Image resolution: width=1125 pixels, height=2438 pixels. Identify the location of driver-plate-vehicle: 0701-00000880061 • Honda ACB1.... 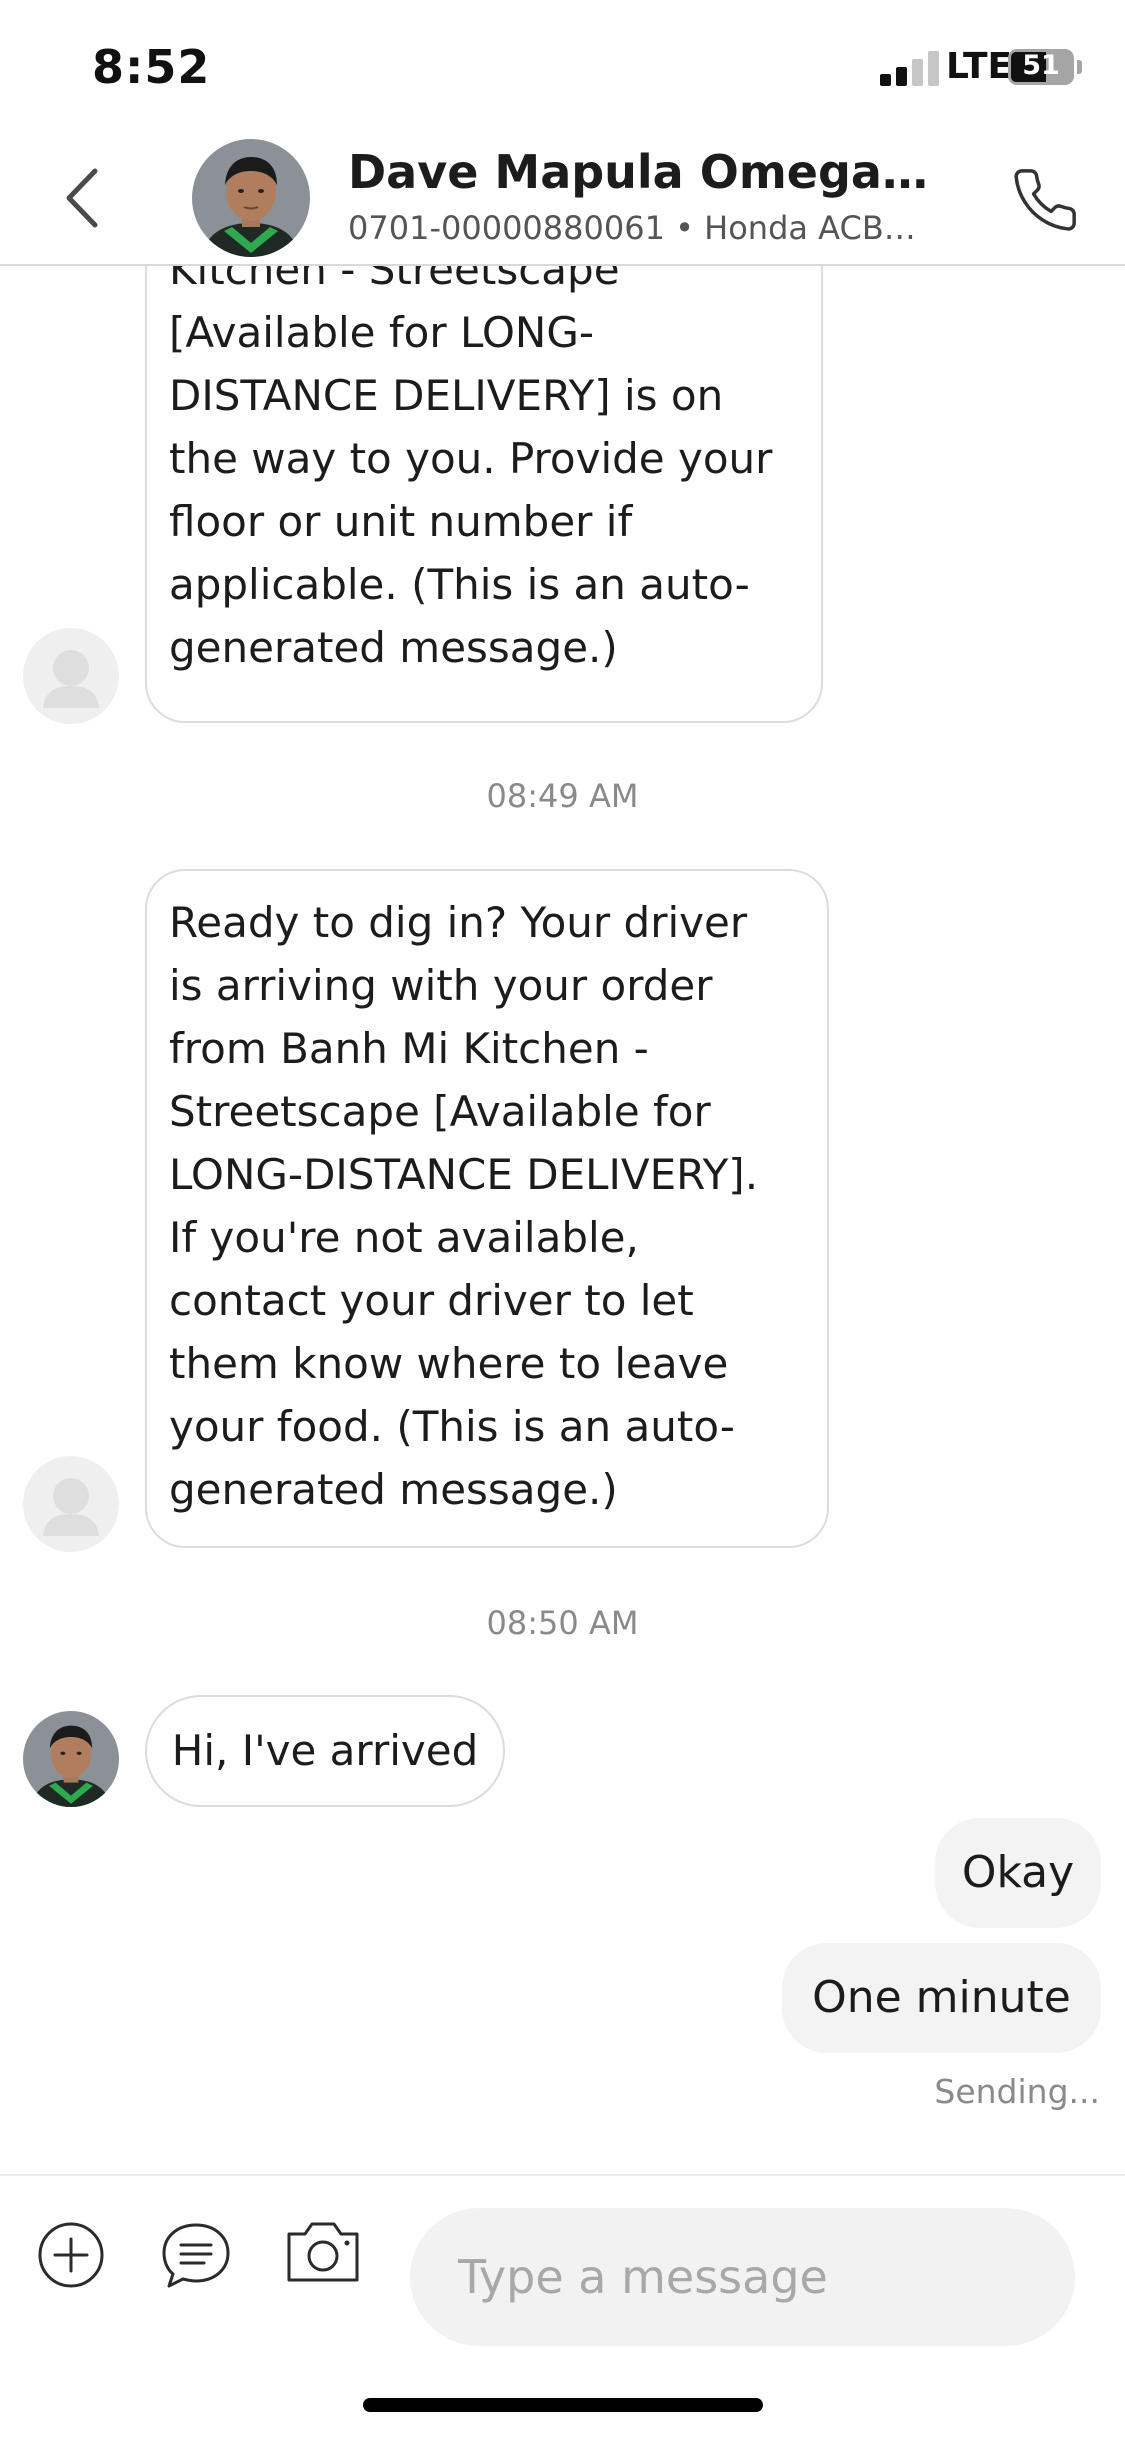
(633, 228).